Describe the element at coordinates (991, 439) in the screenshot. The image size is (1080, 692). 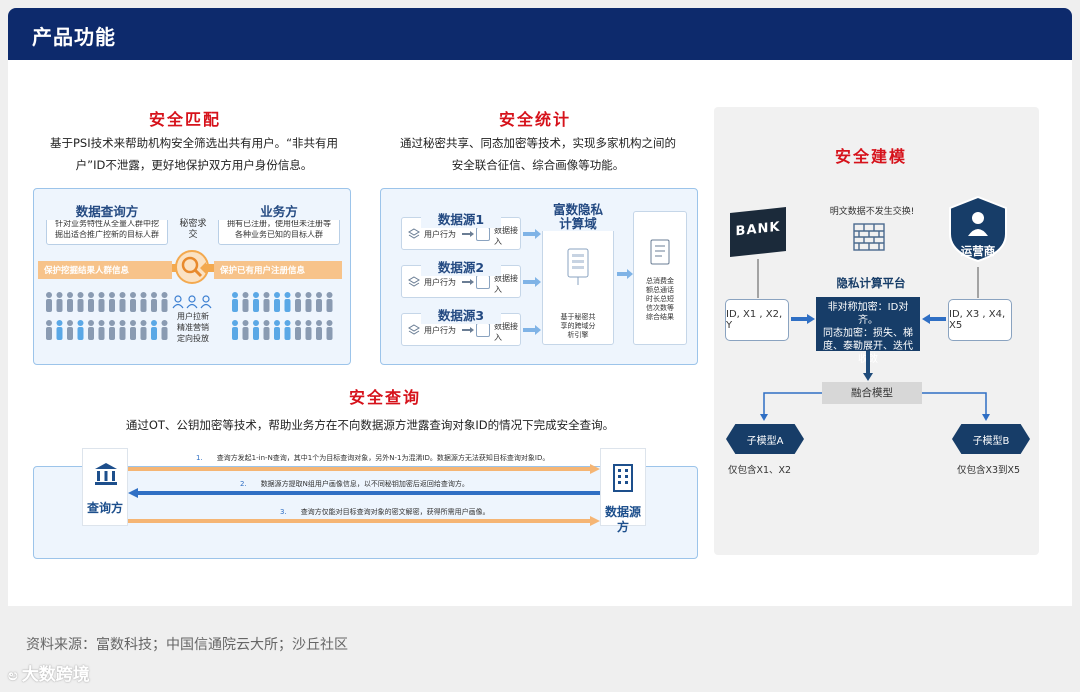
I see `sub-model-b: 子模型B` at that location.